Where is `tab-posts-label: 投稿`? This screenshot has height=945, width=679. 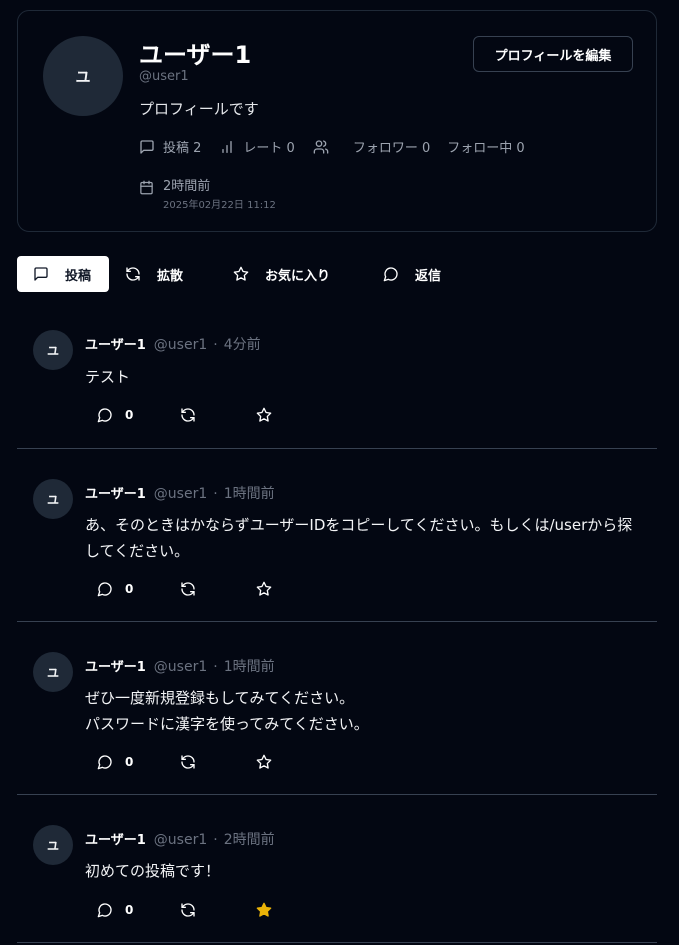 tab-posts-label: 投稿 is located at coordinates (78, 276).